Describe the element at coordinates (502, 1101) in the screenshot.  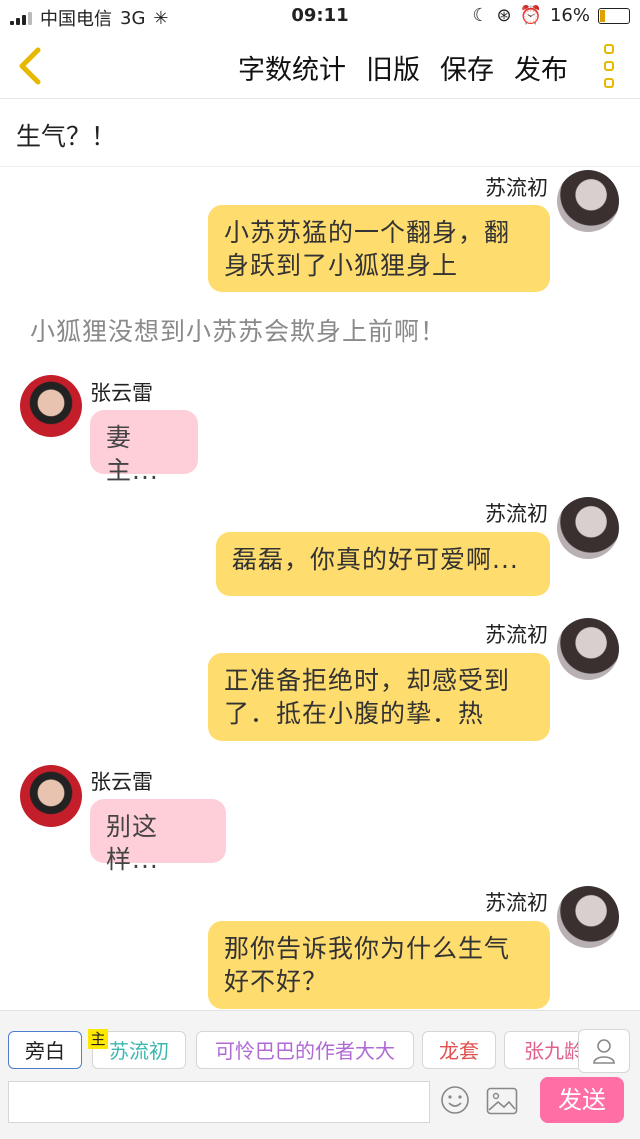
I see `image-icon` at that location.